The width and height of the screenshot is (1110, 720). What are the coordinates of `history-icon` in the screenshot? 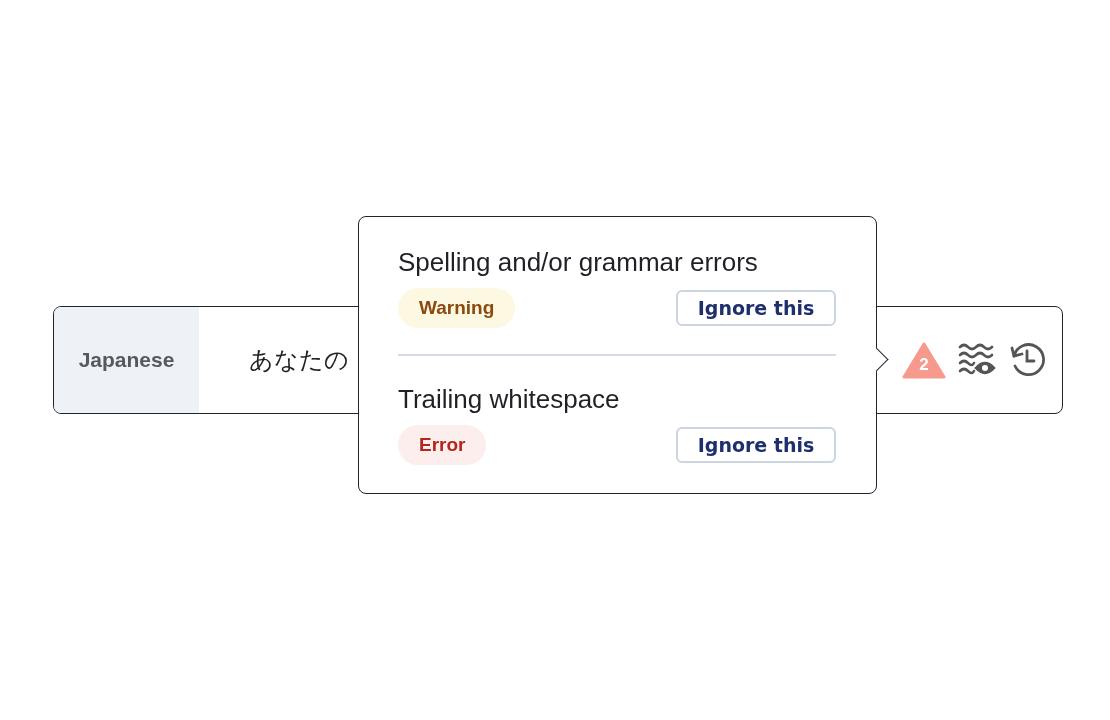 It's located at (1027, 360).